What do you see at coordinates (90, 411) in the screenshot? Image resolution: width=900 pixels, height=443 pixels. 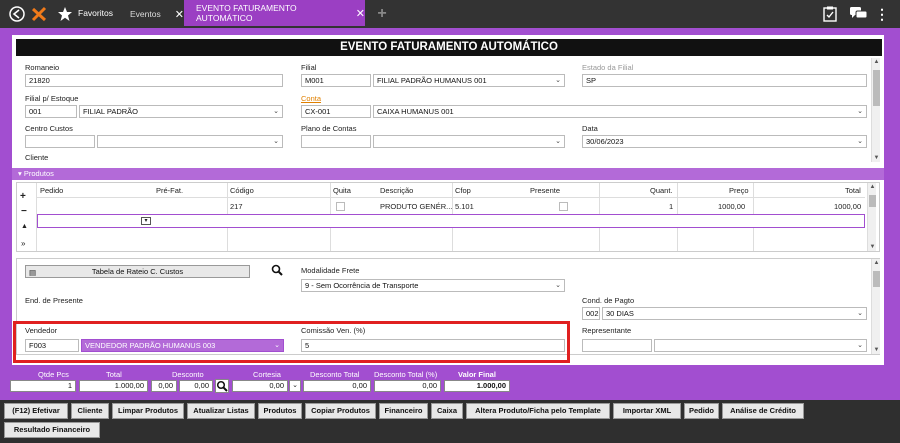 I see `cliente-button: Cliente` at bounding box center [90, 411].